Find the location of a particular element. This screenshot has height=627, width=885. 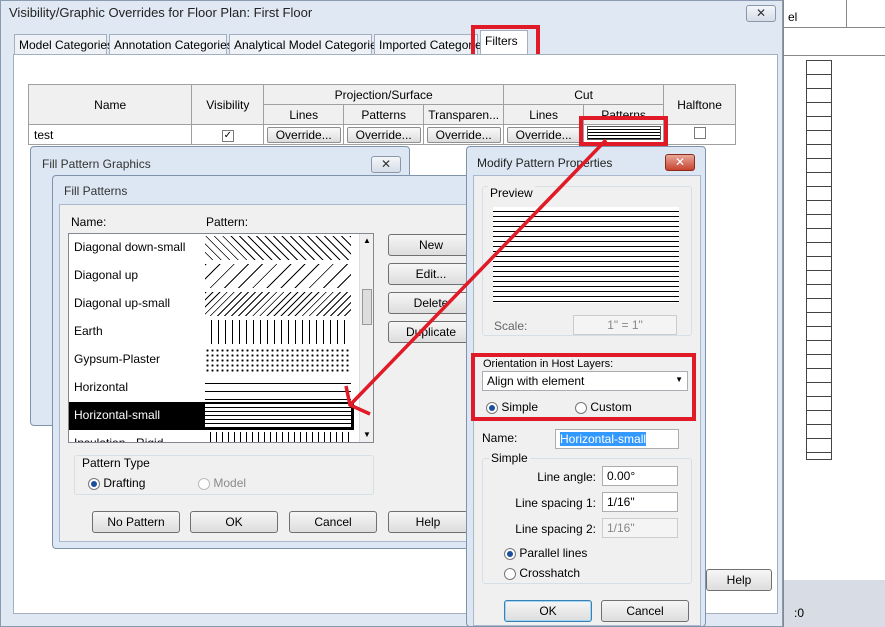

arrow-stroke is located at coordinates (478, 277).